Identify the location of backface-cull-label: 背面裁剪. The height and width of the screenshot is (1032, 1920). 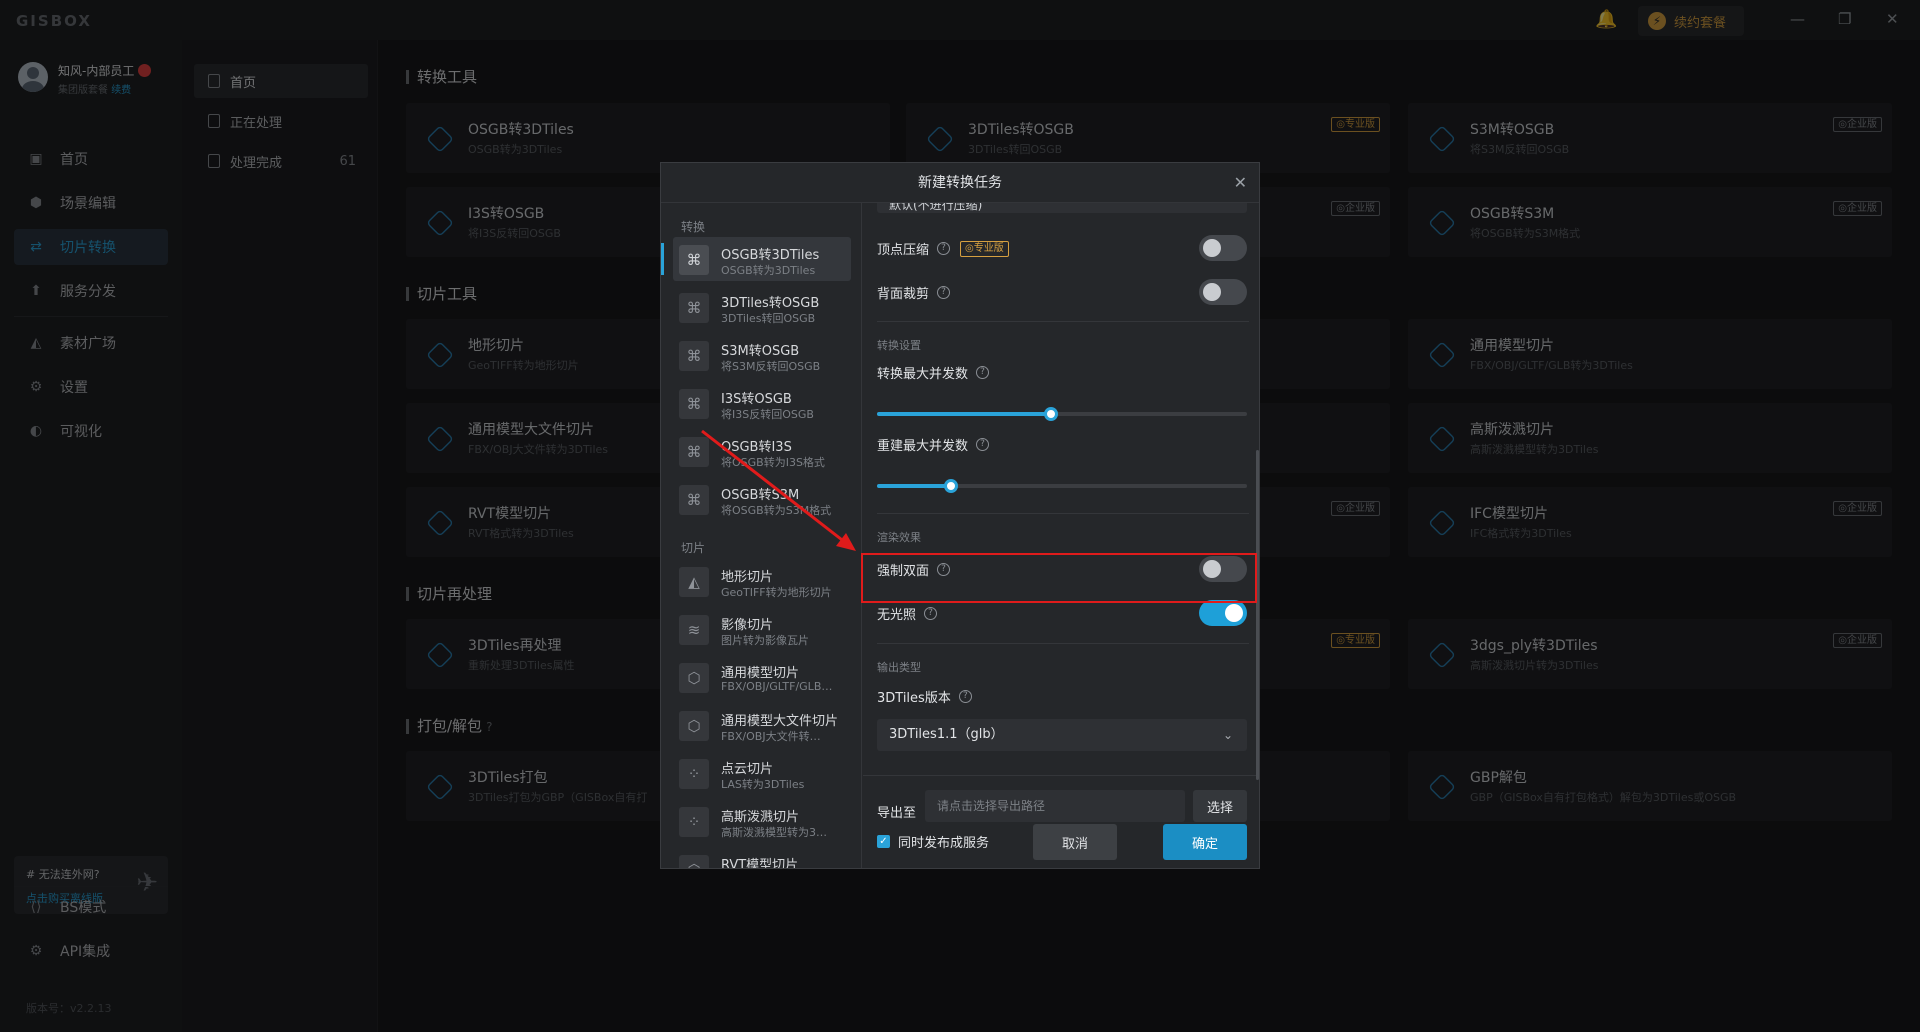
(903, 294).